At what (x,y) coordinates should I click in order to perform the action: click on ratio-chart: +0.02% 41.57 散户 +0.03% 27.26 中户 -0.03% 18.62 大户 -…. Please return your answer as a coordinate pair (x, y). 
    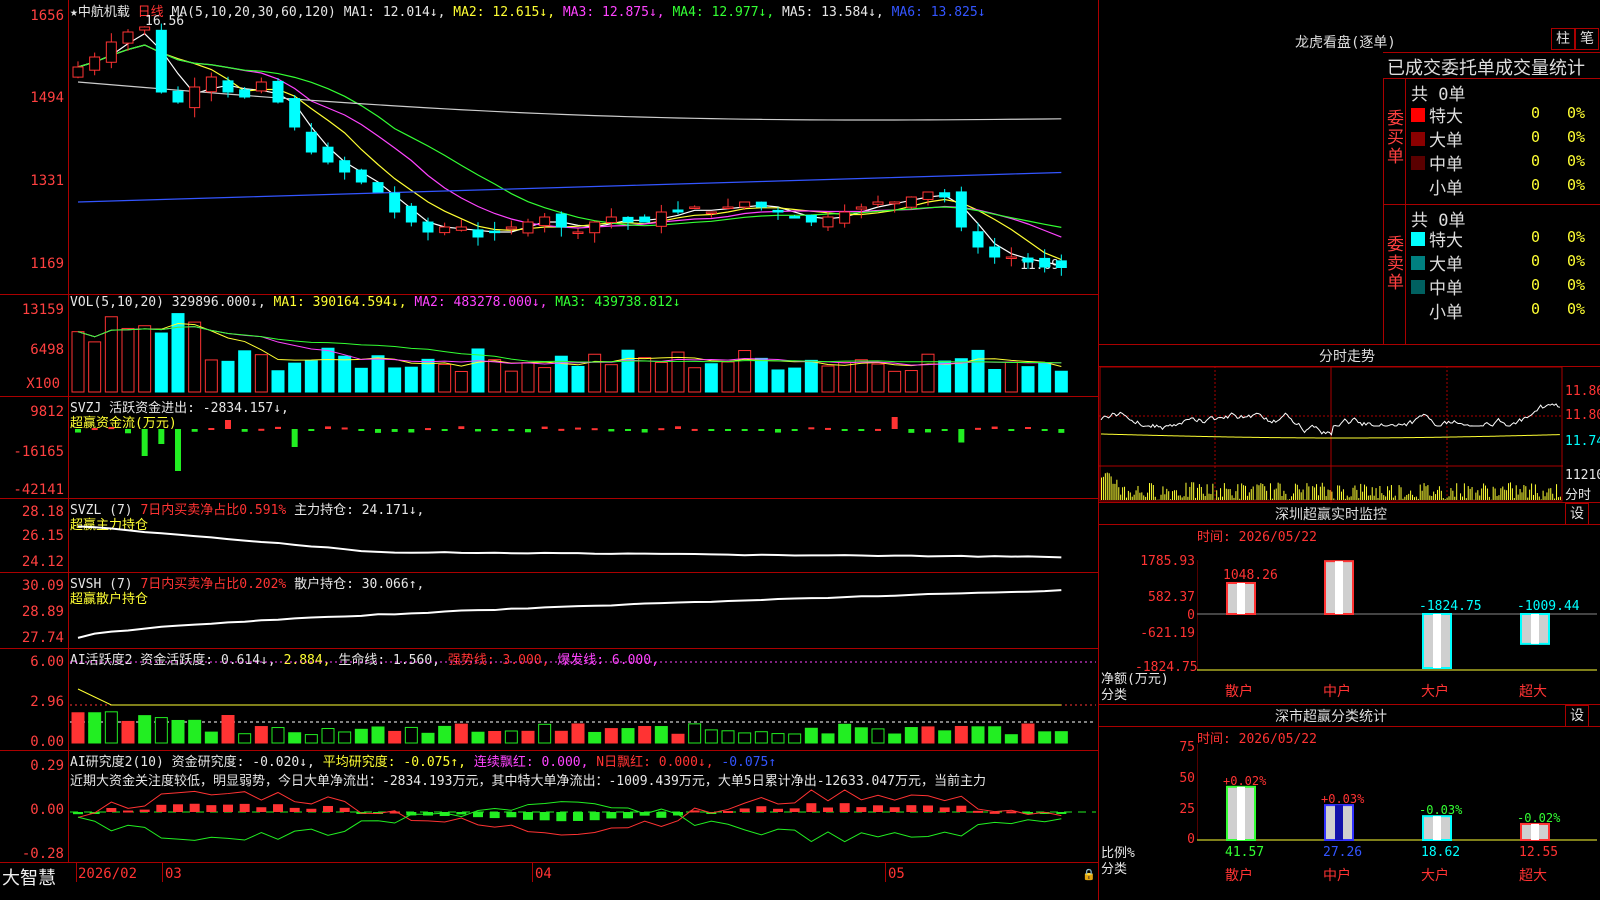
    Looking at the image, I should click on (1398, 822).